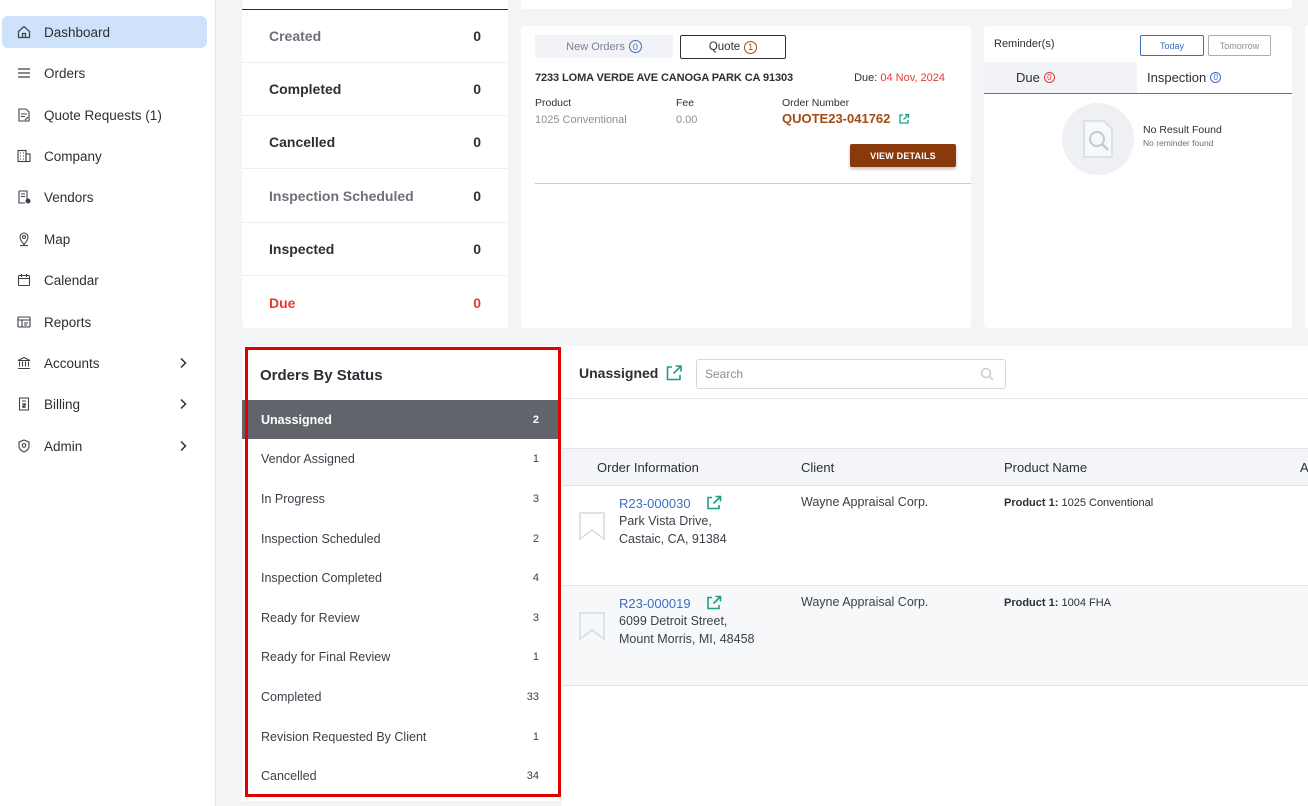 The width and height of the screenshot is (1308, 806). I want to click on column-header: A, so click(1304, 467).